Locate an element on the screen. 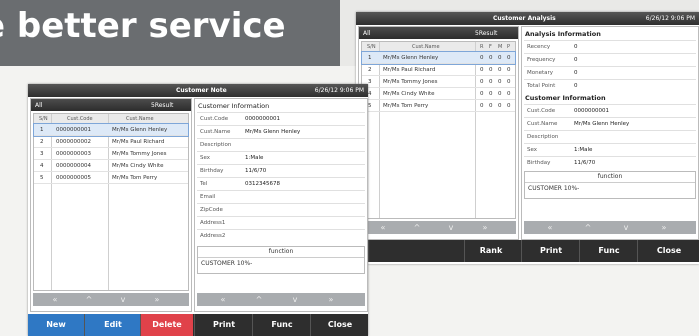 This screenshot has height=336, width=699. analysis-datetime: 6/26/12 9:06 PM is located at coordinates (670, 18).